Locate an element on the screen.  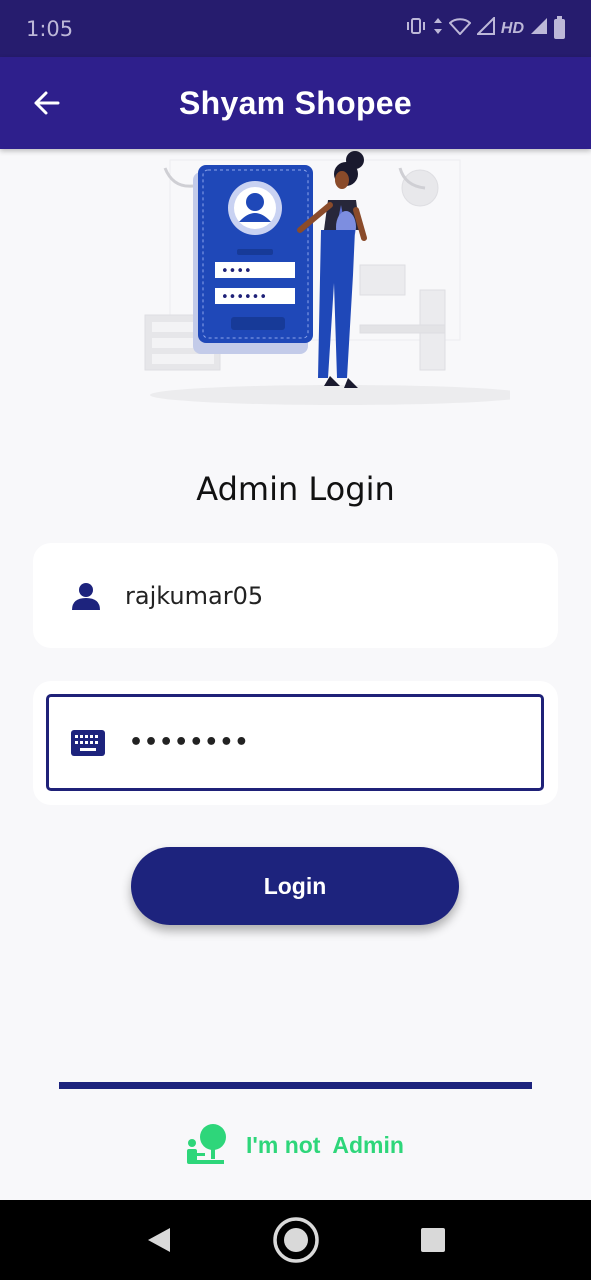
data-arrows-icon is located at coordinates (438, 28).